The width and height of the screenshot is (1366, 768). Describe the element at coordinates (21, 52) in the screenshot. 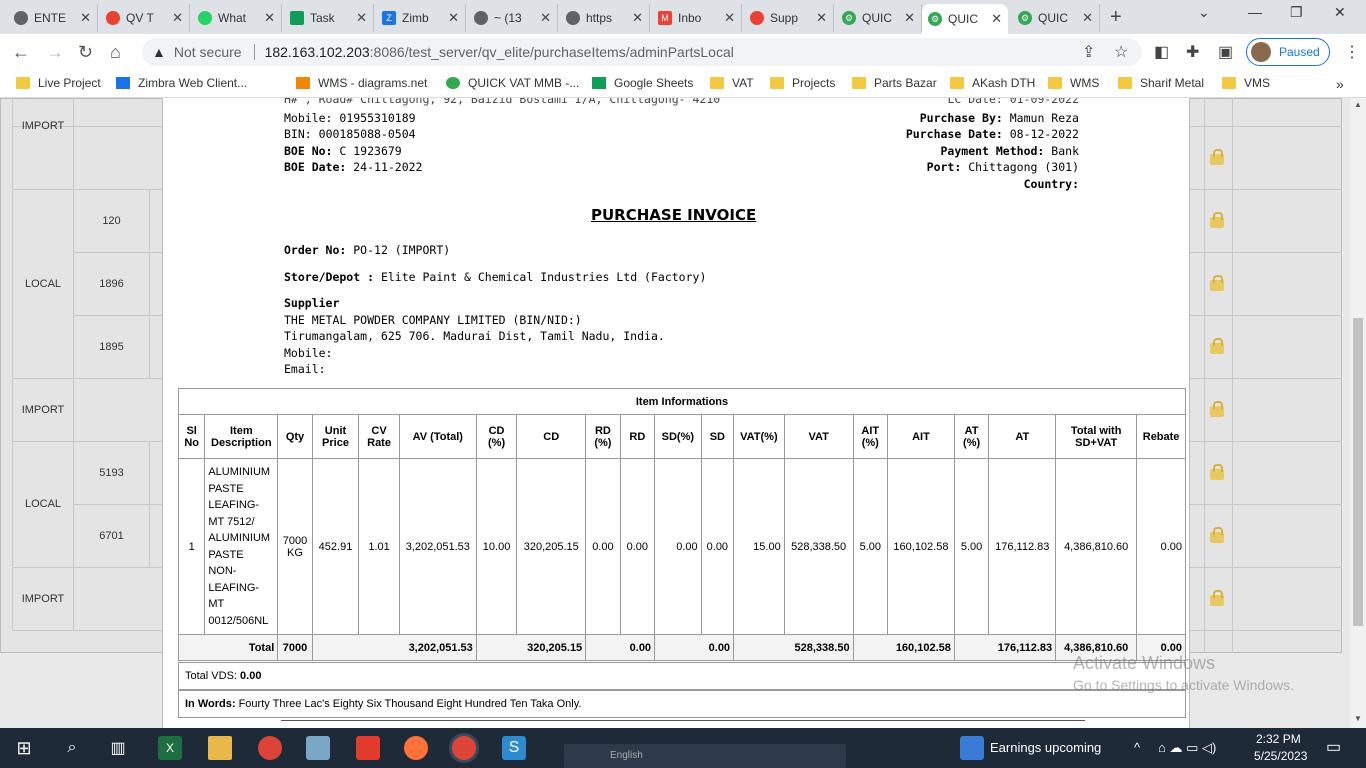

I see `back-icon: ←` at that location.